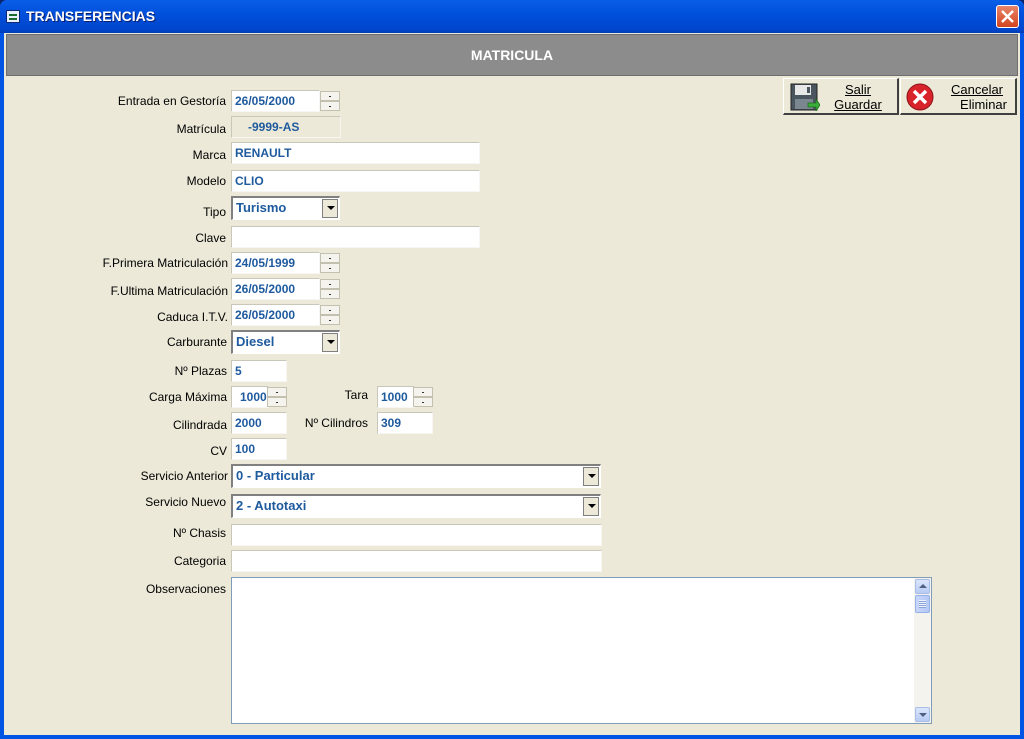 The height and width of the screenshot is (739, 1024). What do you see at coordinates (275, 263) in the screenshot?
I see `fprimera-date-field: 24/05/1999` at bounding box center [275, 263].